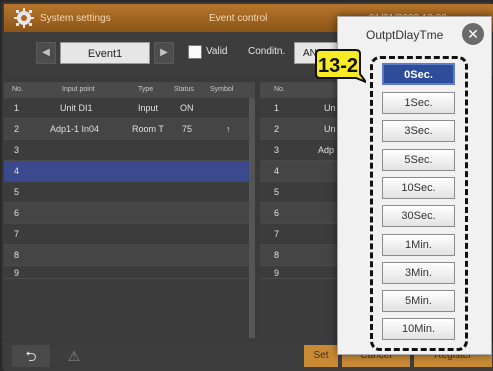 The width and height of the screenshot is (493, 371). Describe the element at coordinates (321, 356) in the screenshot. I see `set-button: Set` at that location.